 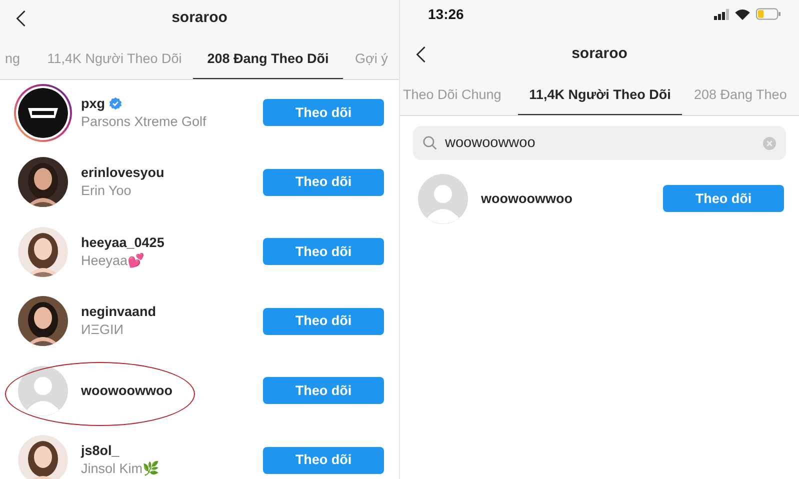 What do you see at coordinates (18, 59) in the screenshot?
I see `tab: ng` at bounding box center [18, 59].